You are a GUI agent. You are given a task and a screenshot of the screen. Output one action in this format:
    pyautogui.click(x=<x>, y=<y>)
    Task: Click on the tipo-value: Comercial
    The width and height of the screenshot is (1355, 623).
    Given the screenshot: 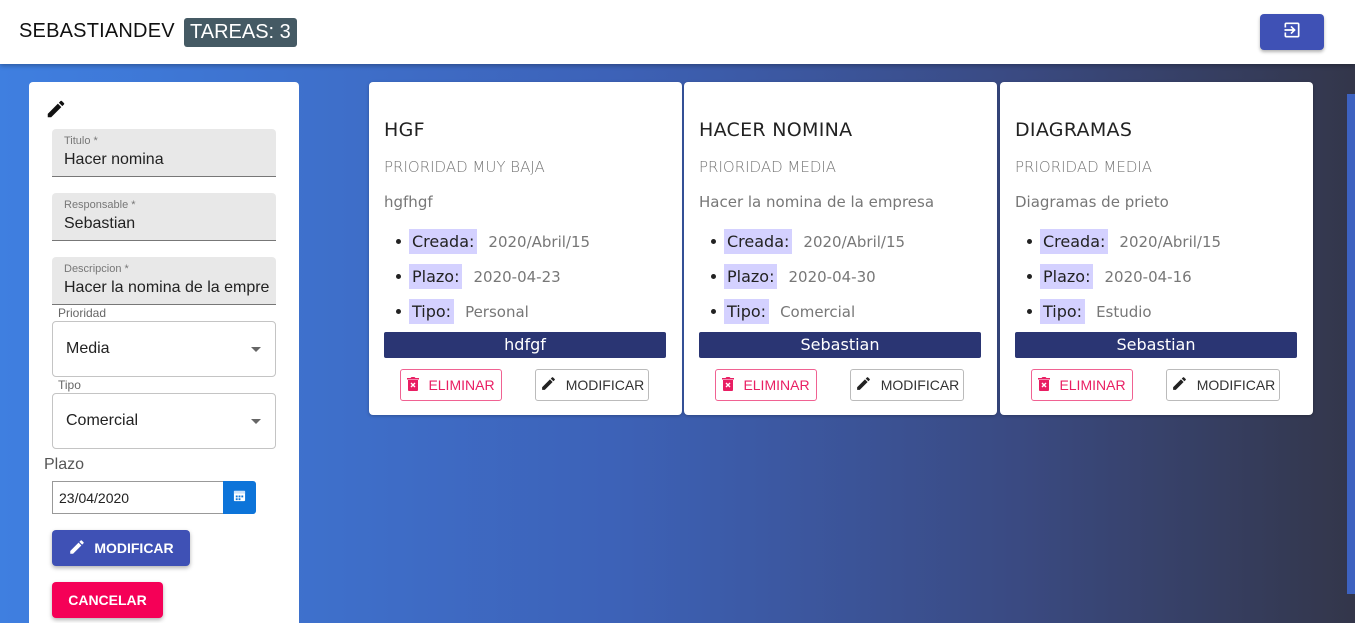 What is the action you would take?
    pyautogui.click(x=102, y=420)
    